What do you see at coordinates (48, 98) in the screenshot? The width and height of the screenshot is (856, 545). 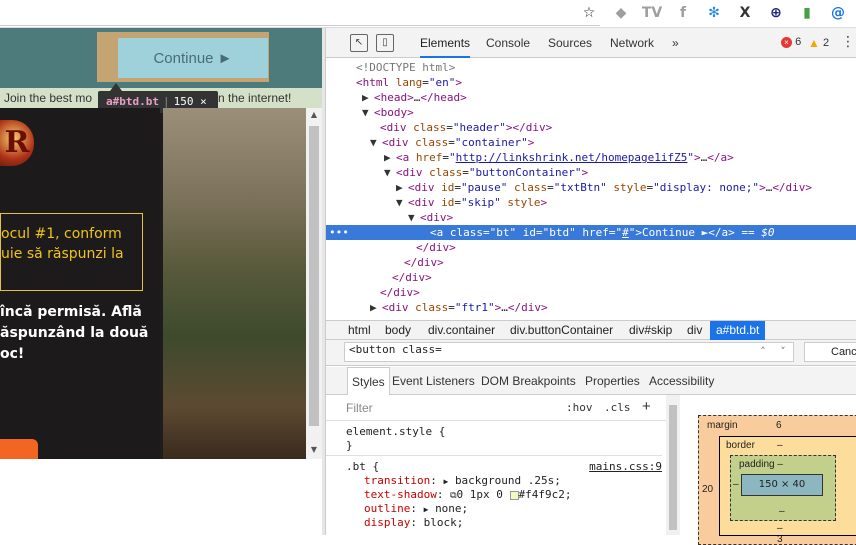 I see `ticker-text-left: Join the best mo` at bounding box center [48, 98].